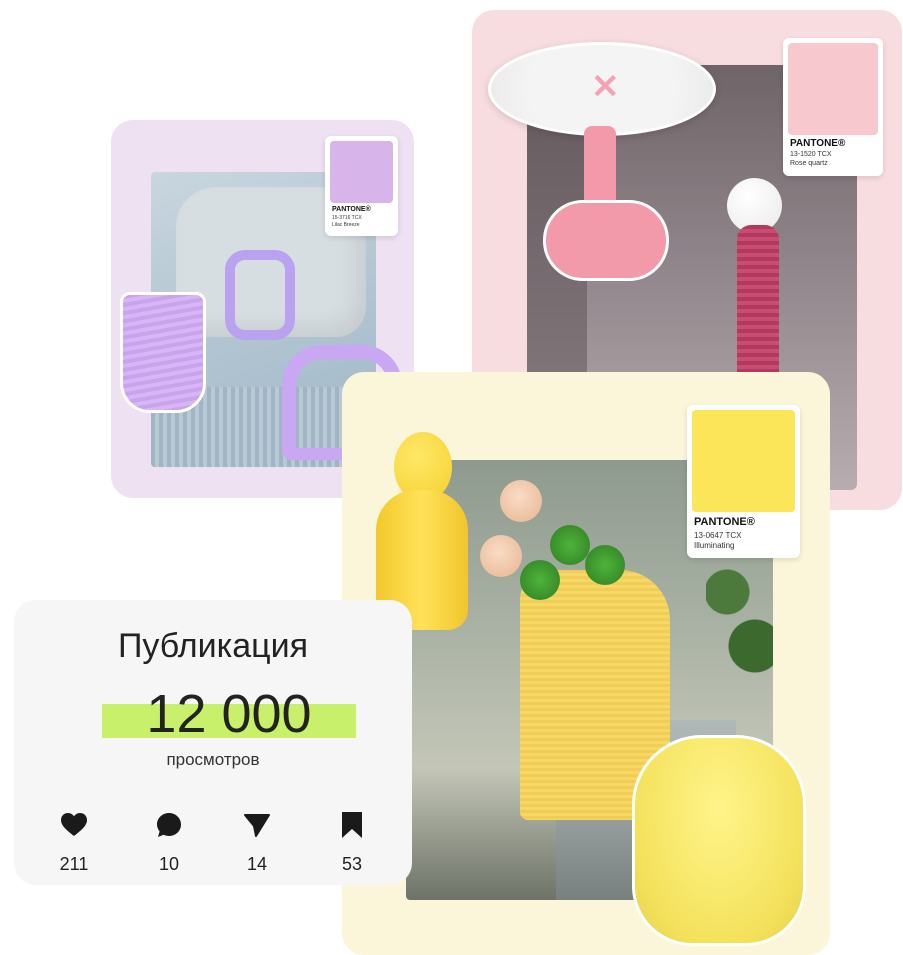 Image resolution: width=903 pixels, height=955 pixels. Describe the element at coordinates (74, 825) in the screenshot. I see `heart-icon` at that location.